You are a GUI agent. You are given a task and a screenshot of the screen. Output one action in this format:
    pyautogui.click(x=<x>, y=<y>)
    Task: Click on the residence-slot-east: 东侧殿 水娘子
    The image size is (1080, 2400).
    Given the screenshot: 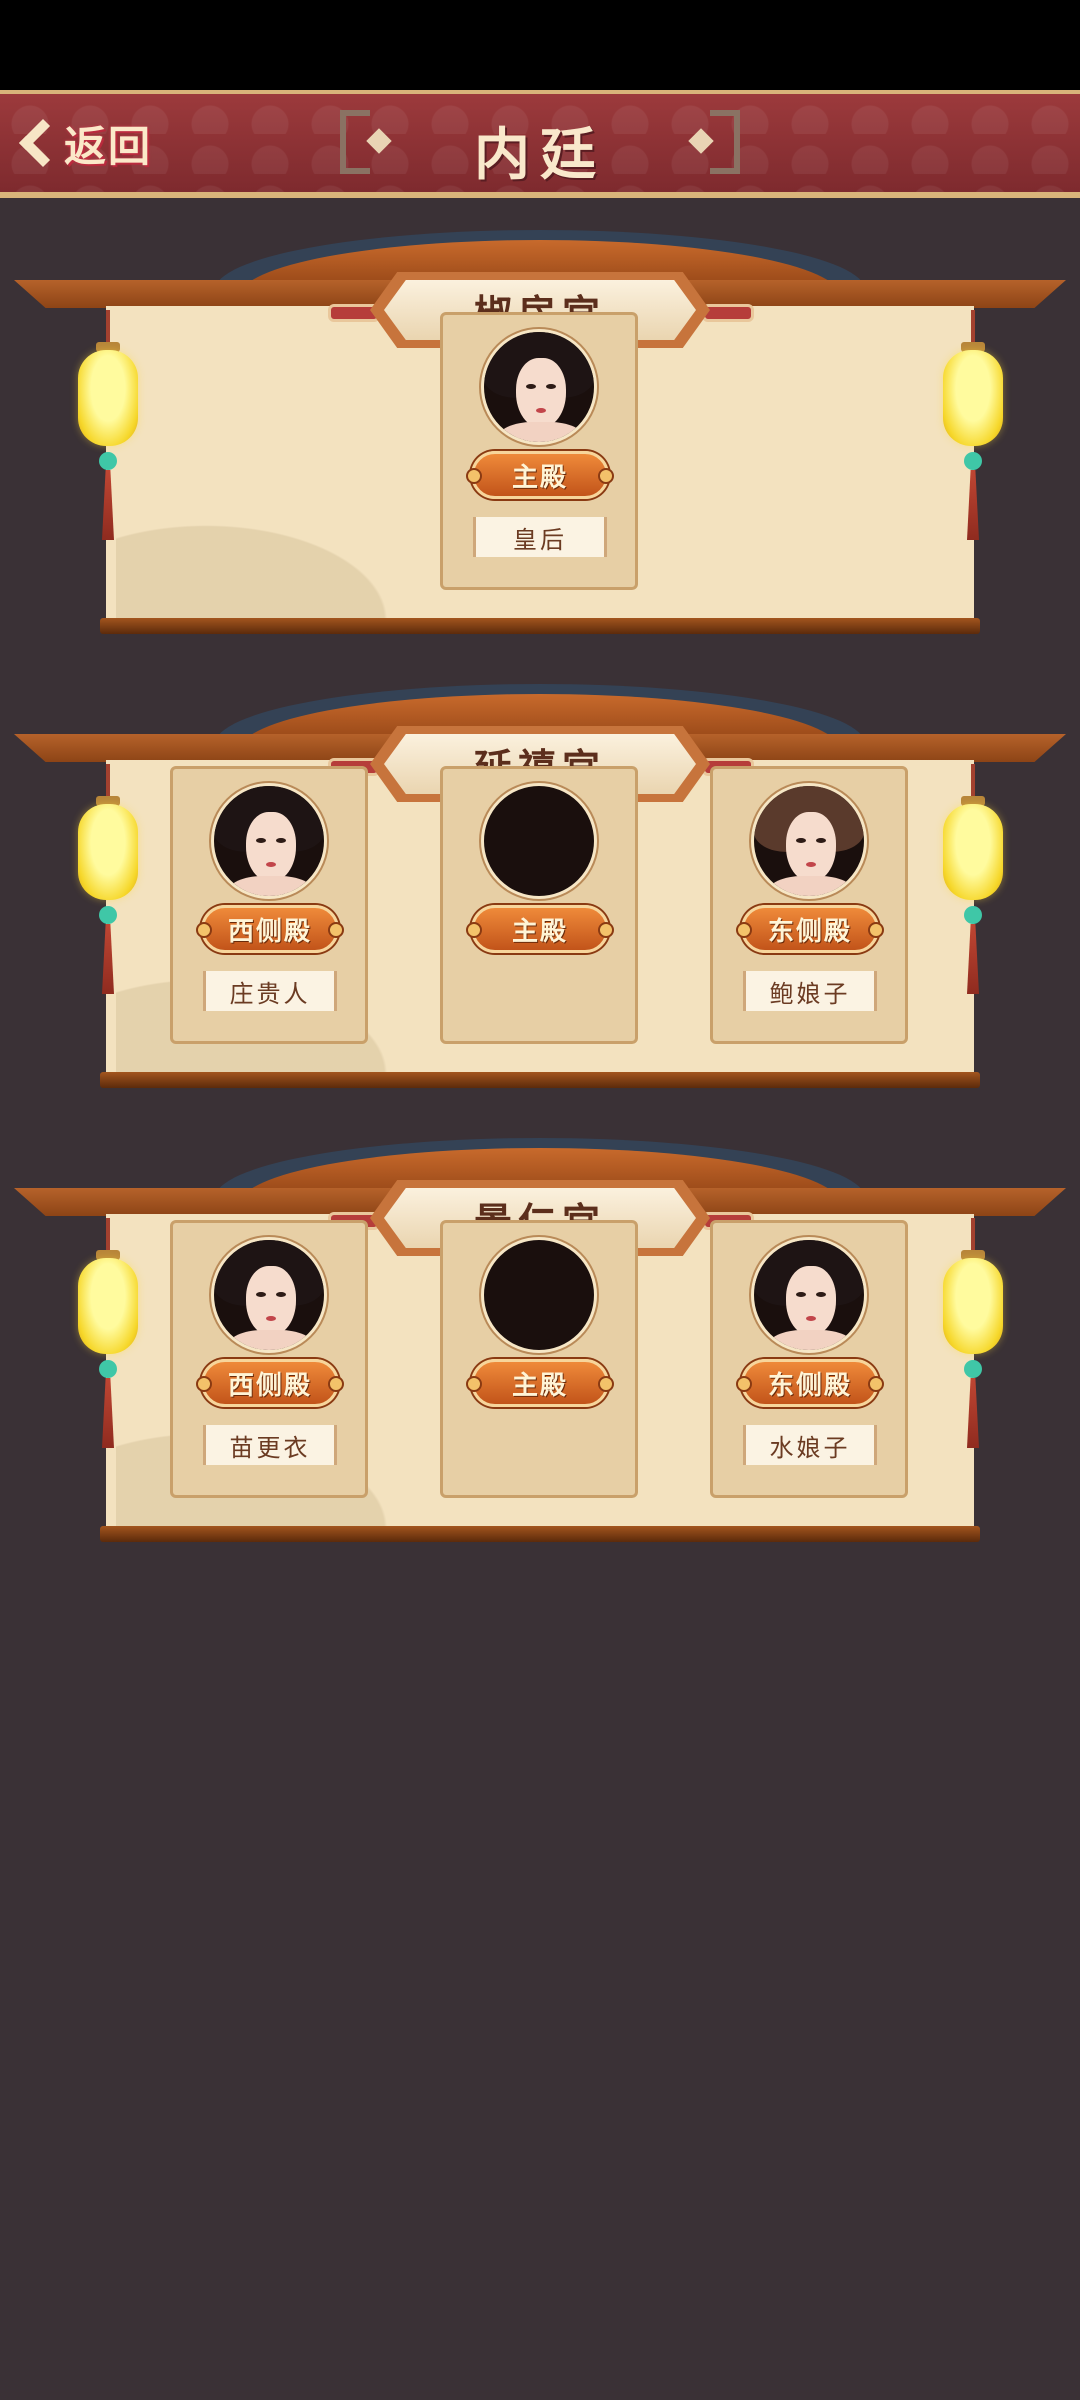 What is the action you would take?
    pyautogui.click(x=809, y=1359)
    